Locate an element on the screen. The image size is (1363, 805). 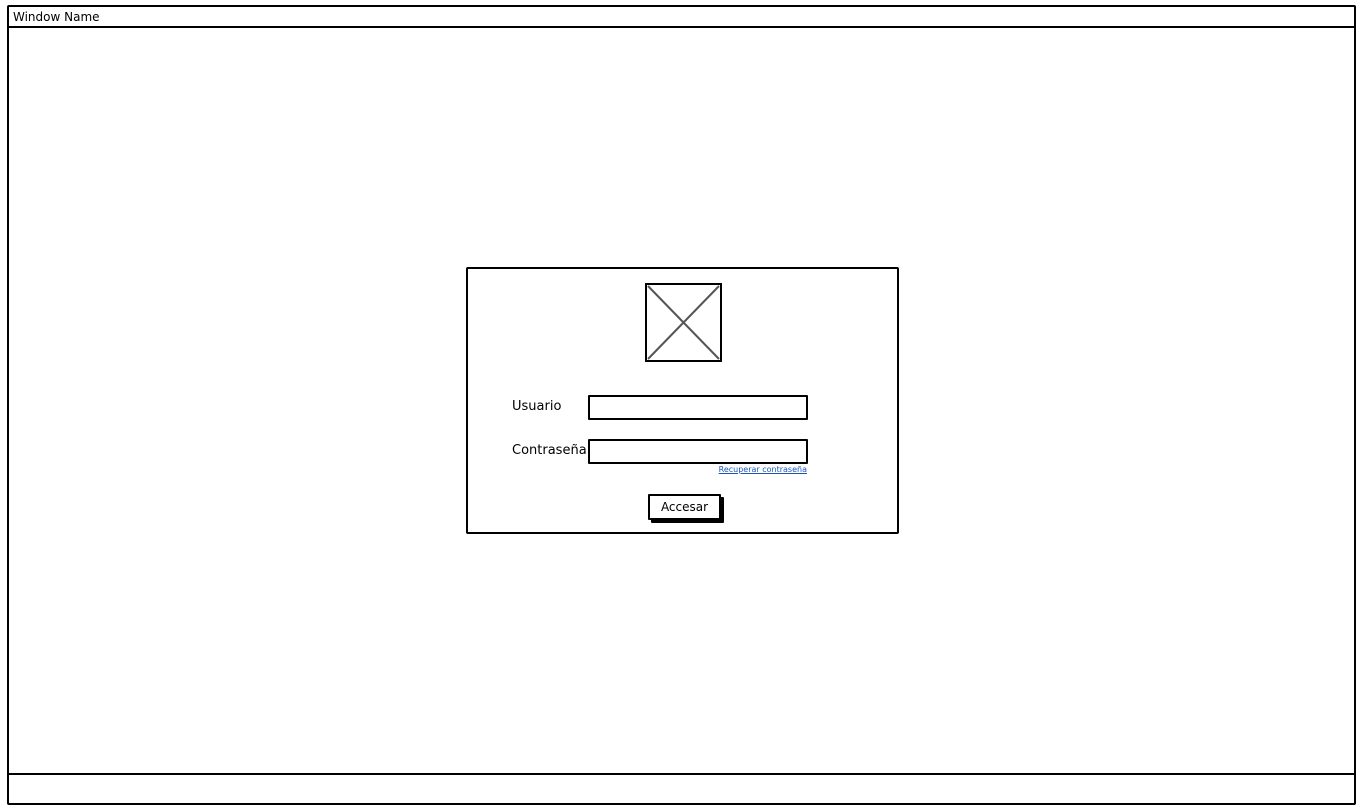
submit-button: Accesar is located at coordinates (684, 507).